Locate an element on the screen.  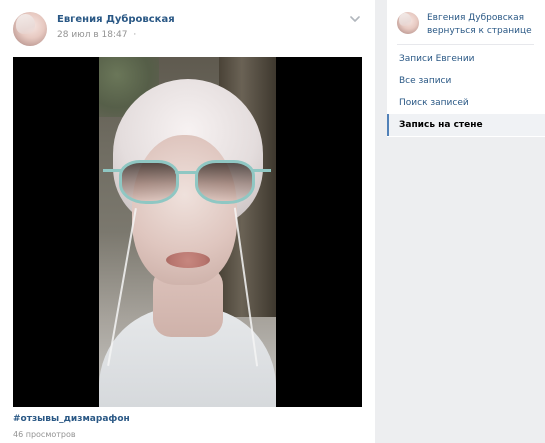
post-author-name: Евгения Дубровская is located at coordinates (116, 19).